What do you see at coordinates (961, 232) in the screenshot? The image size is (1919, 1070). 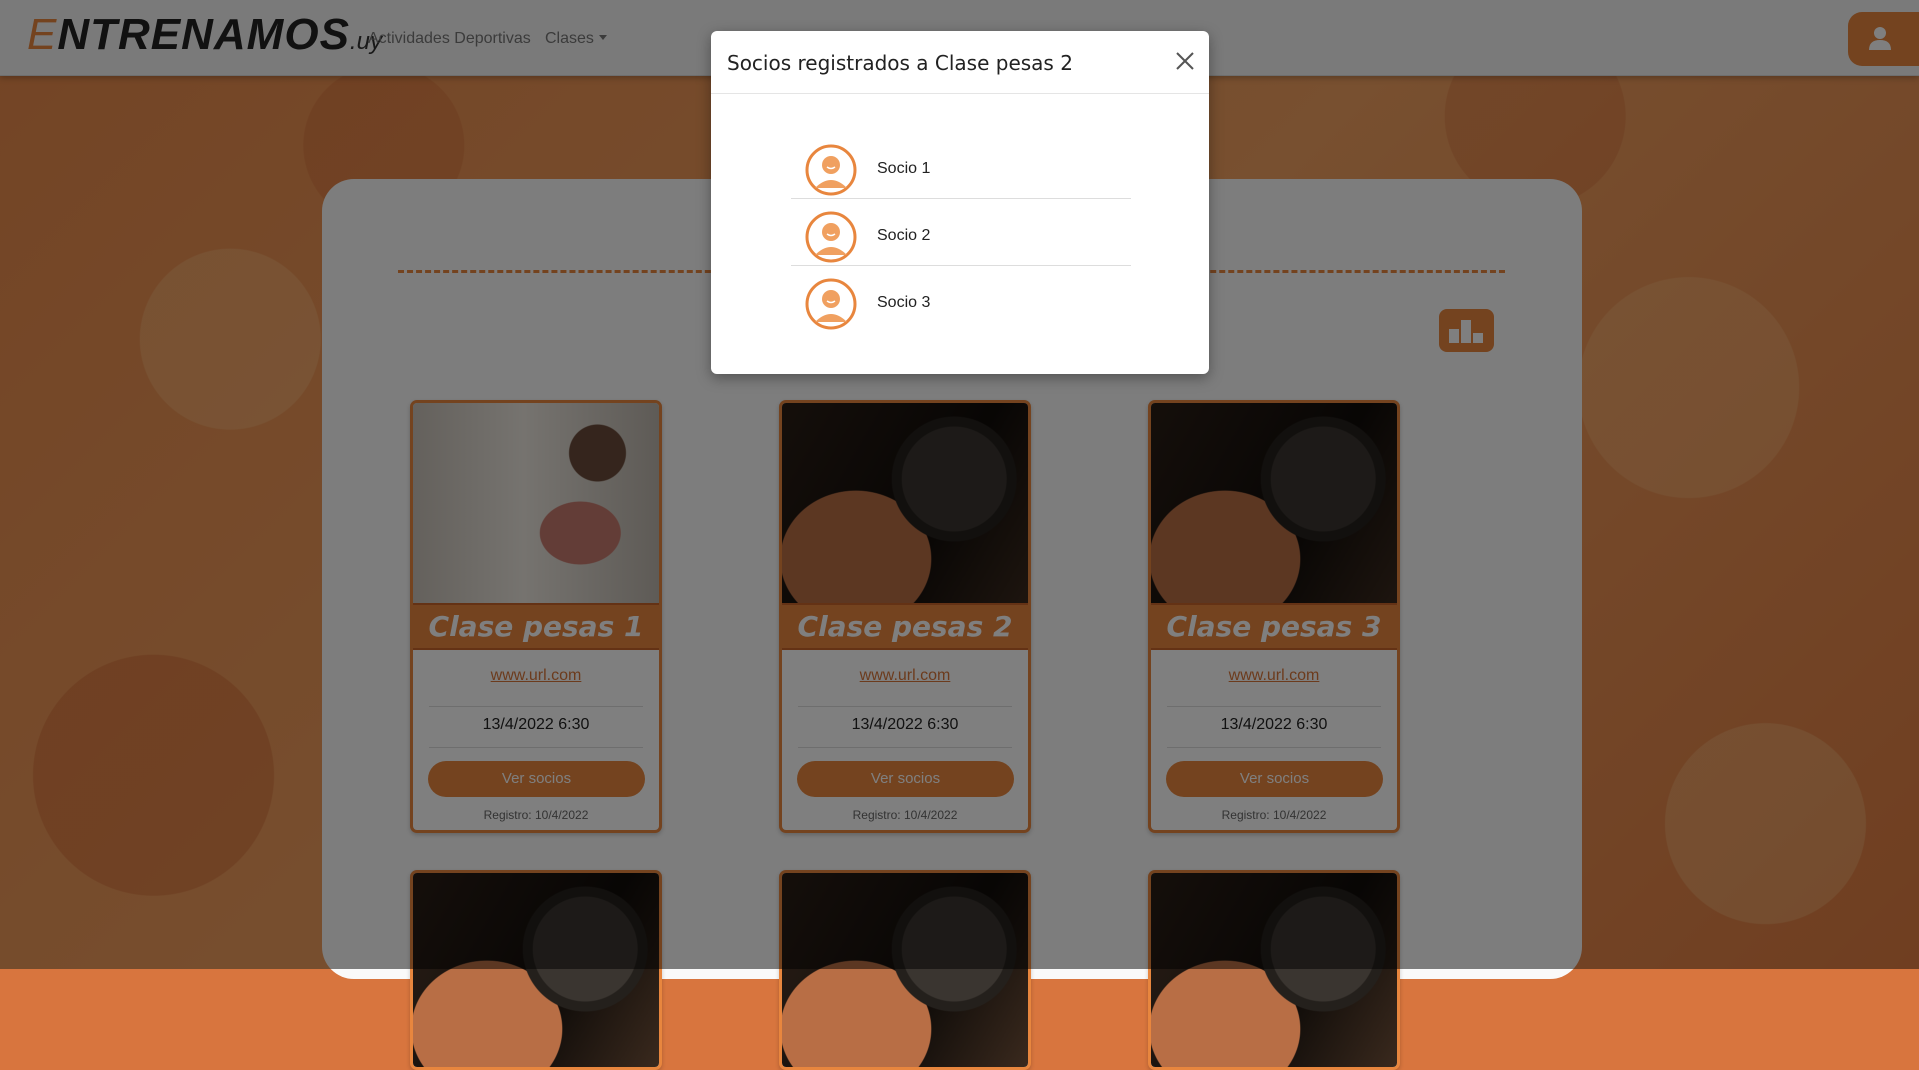 I see `socio-list-item: Socio 2` at bounding box center [961, 232].